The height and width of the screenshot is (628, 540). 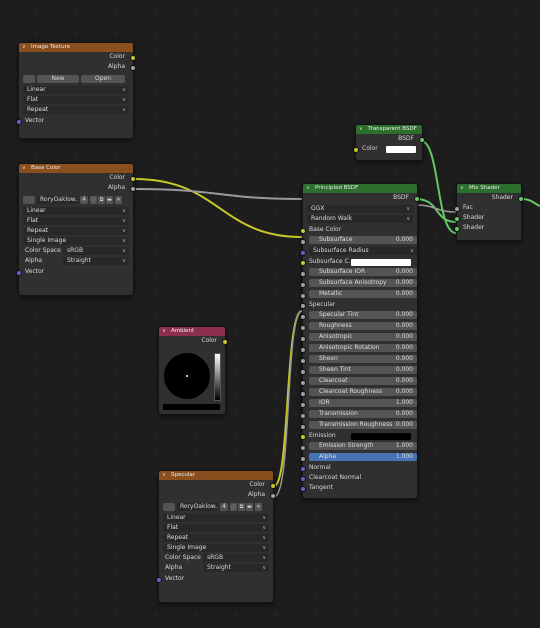 What do you see at coordinates (217, 377) in the screenshot?
I see `value-slider` at bounding box center [217, 377].